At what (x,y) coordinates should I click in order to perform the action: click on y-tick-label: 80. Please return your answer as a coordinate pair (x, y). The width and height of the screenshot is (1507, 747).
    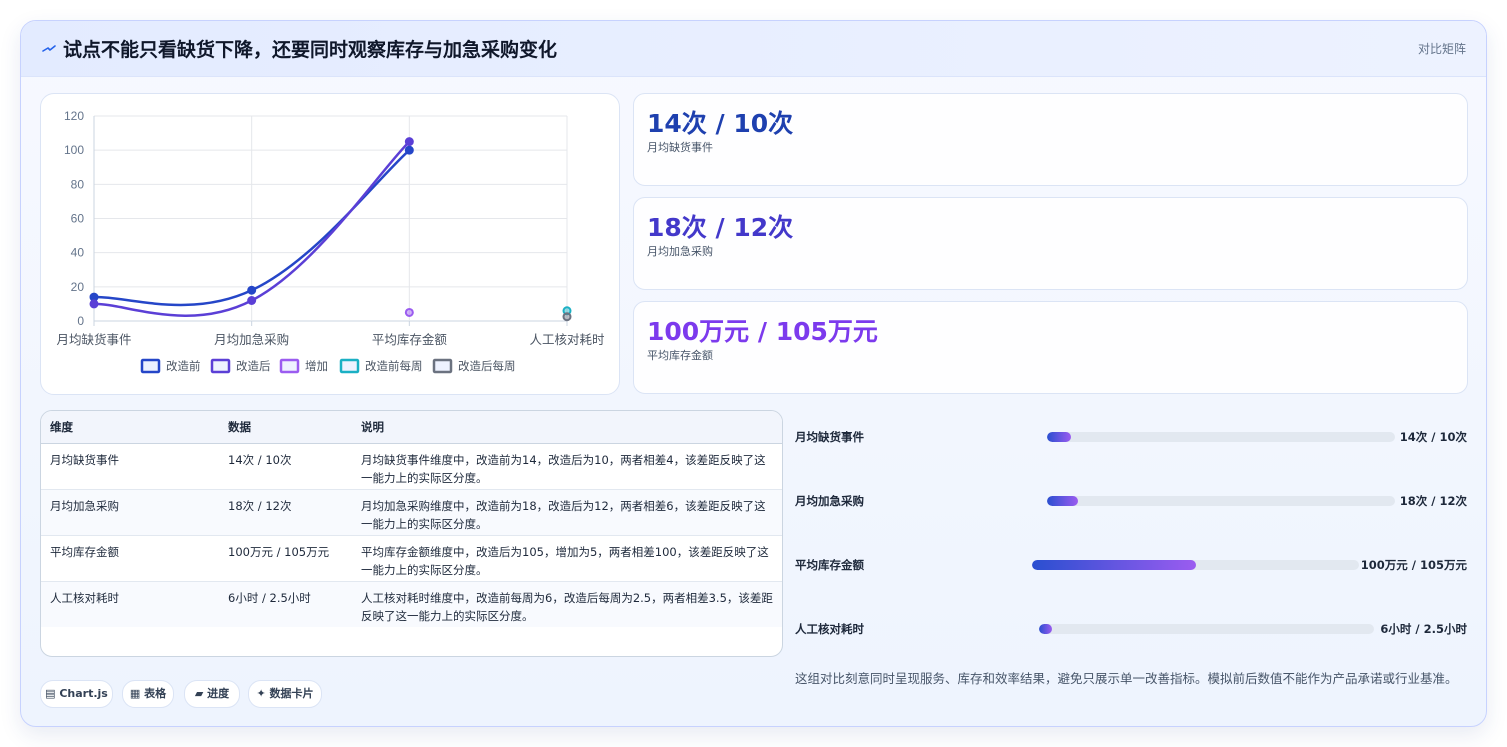
    Looking at the image, I should click on (78, 184).